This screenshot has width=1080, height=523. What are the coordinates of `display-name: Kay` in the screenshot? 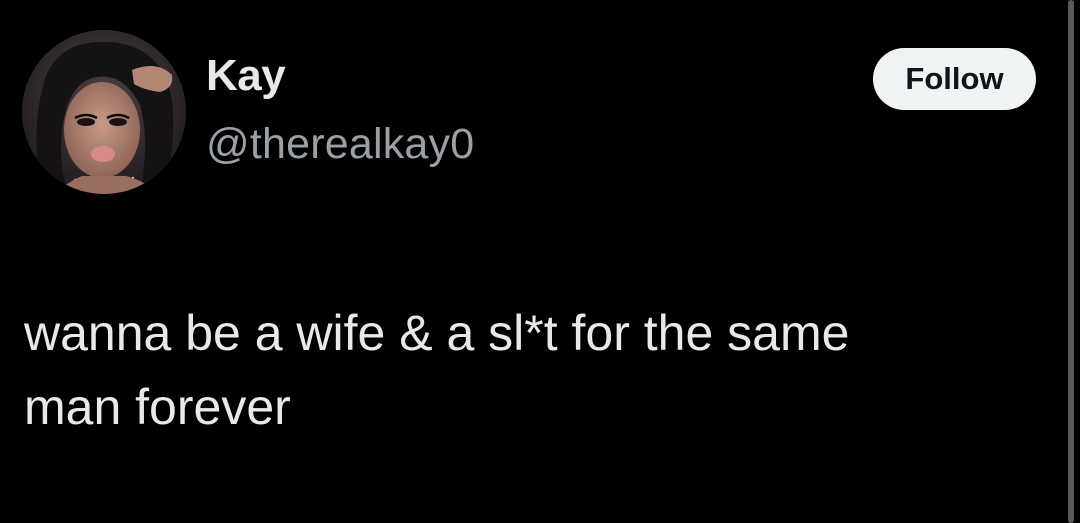 It's located at (246, 75).